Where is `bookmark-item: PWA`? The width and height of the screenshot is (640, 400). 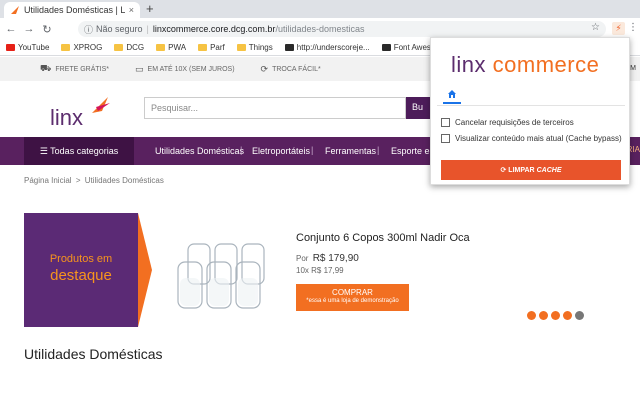 bookmark-item: PWA is located at coordinates (171, 47).